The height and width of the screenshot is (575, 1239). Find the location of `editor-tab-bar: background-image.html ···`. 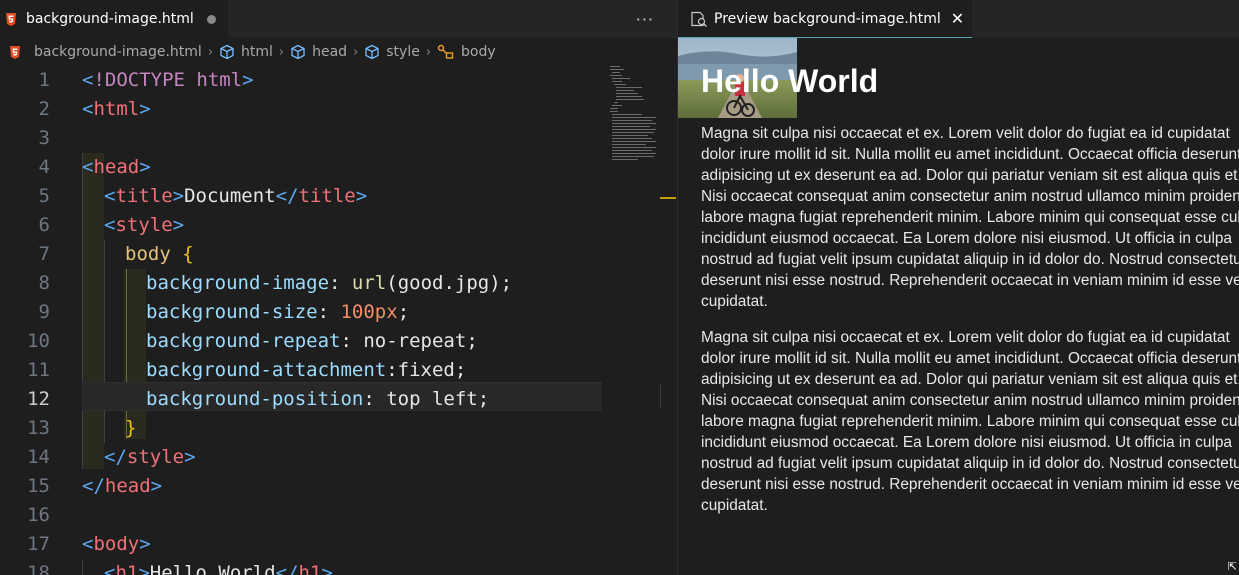

editor-tab-bar: background-image.html ··· is located at coordinates (338, 19).